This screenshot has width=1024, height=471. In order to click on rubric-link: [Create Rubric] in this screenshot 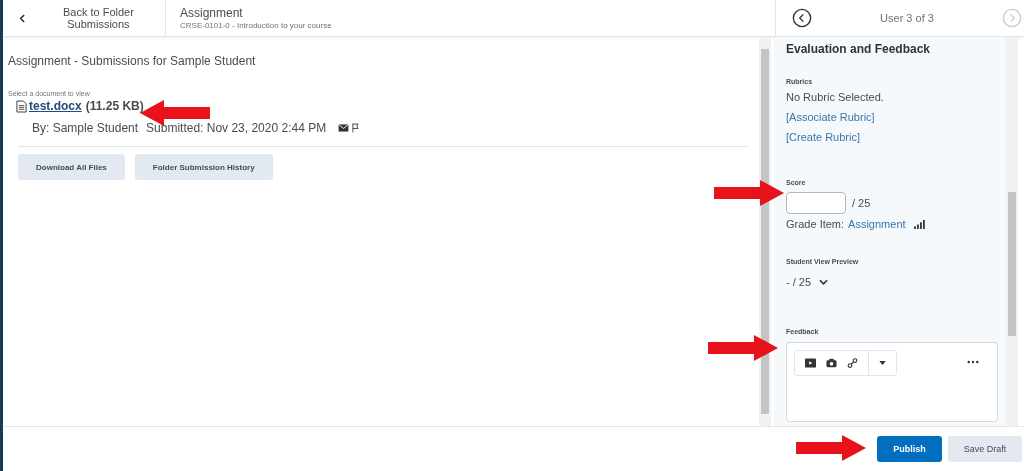, I will do `click(823, 137)`.